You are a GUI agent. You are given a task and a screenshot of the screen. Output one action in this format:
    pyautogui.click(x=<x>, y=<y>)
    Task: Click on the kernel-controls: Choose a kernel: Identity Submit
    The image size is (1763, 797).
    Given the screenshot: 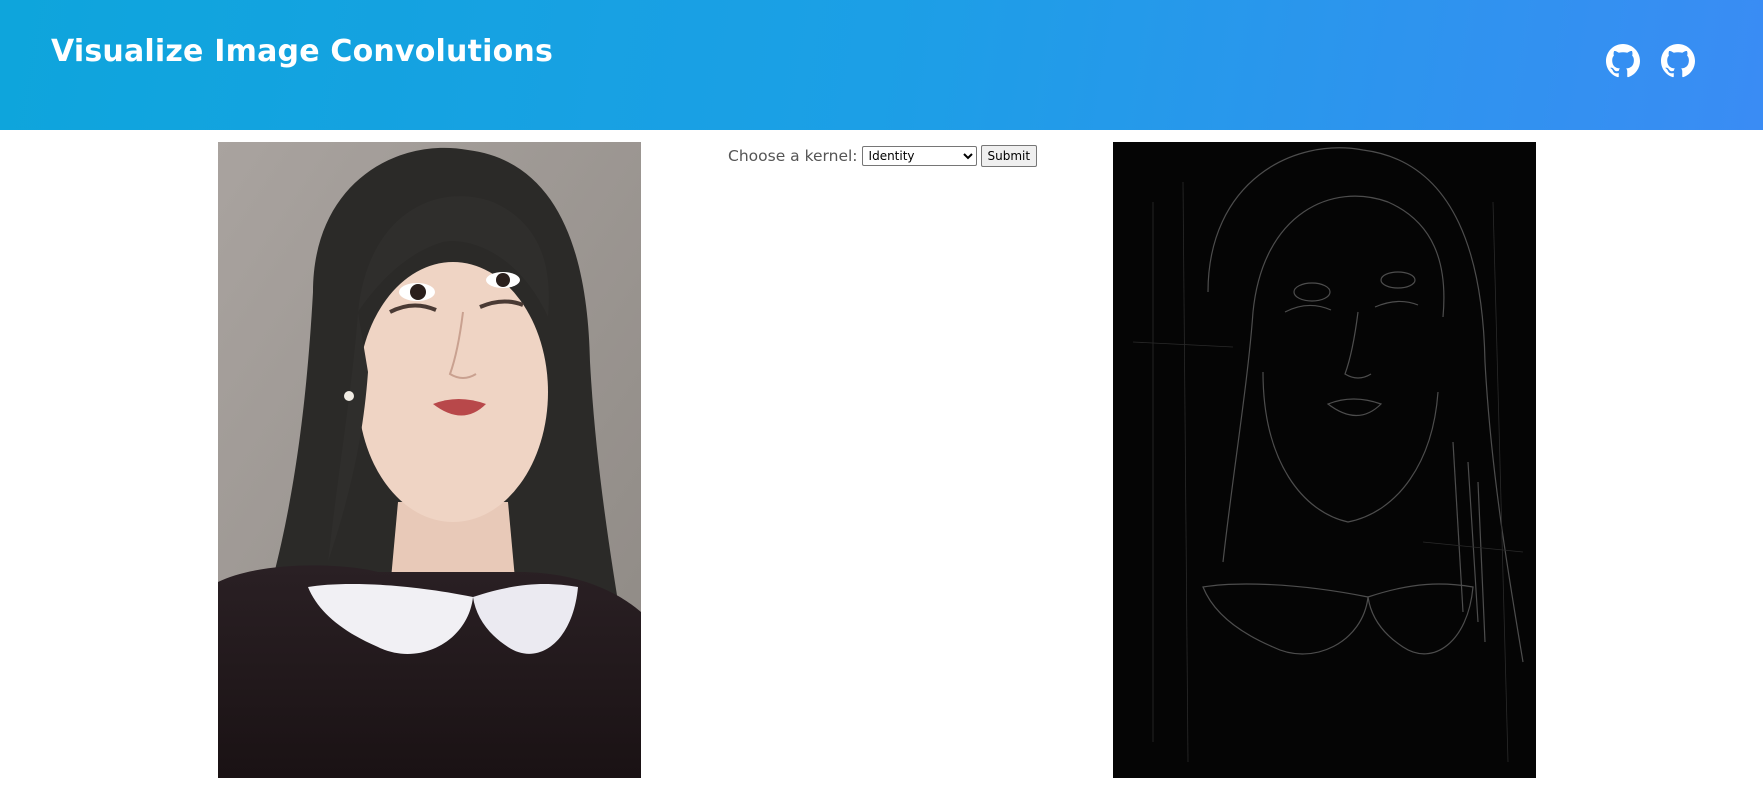 What is the action you would take?
    pyautogui.click(x=883, y=156)
    